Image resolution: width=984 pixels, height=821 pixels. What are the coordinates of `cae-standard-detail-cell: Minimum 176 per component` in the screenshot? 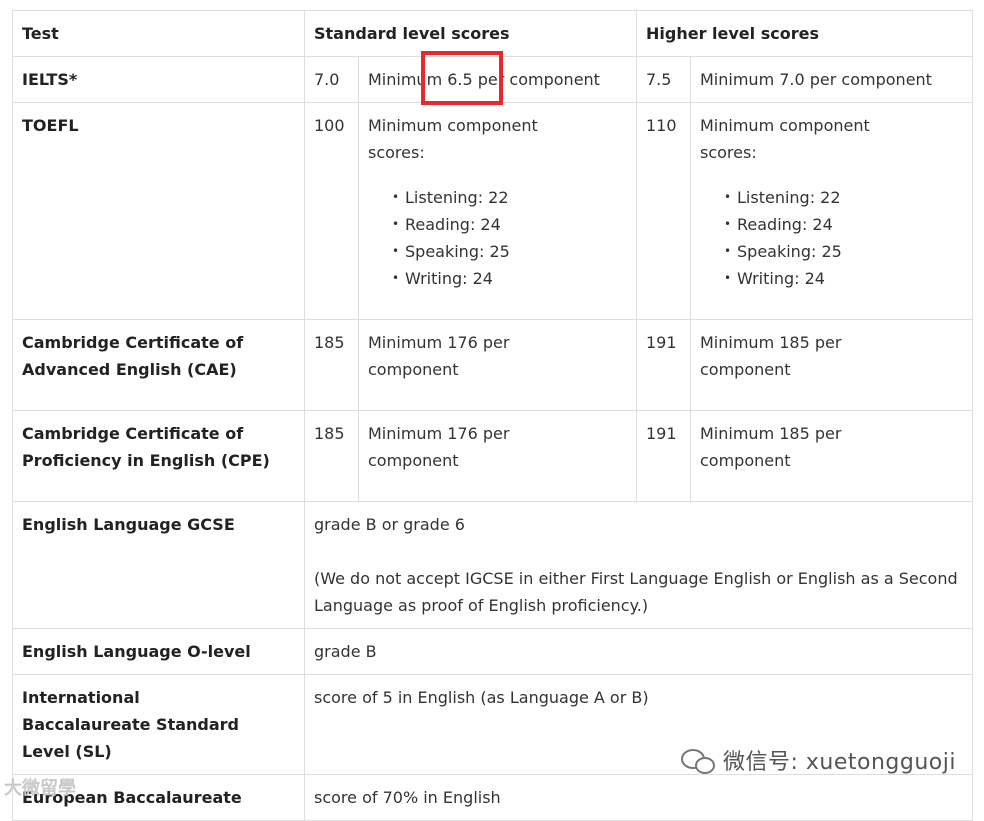 It's located at (497, 365).